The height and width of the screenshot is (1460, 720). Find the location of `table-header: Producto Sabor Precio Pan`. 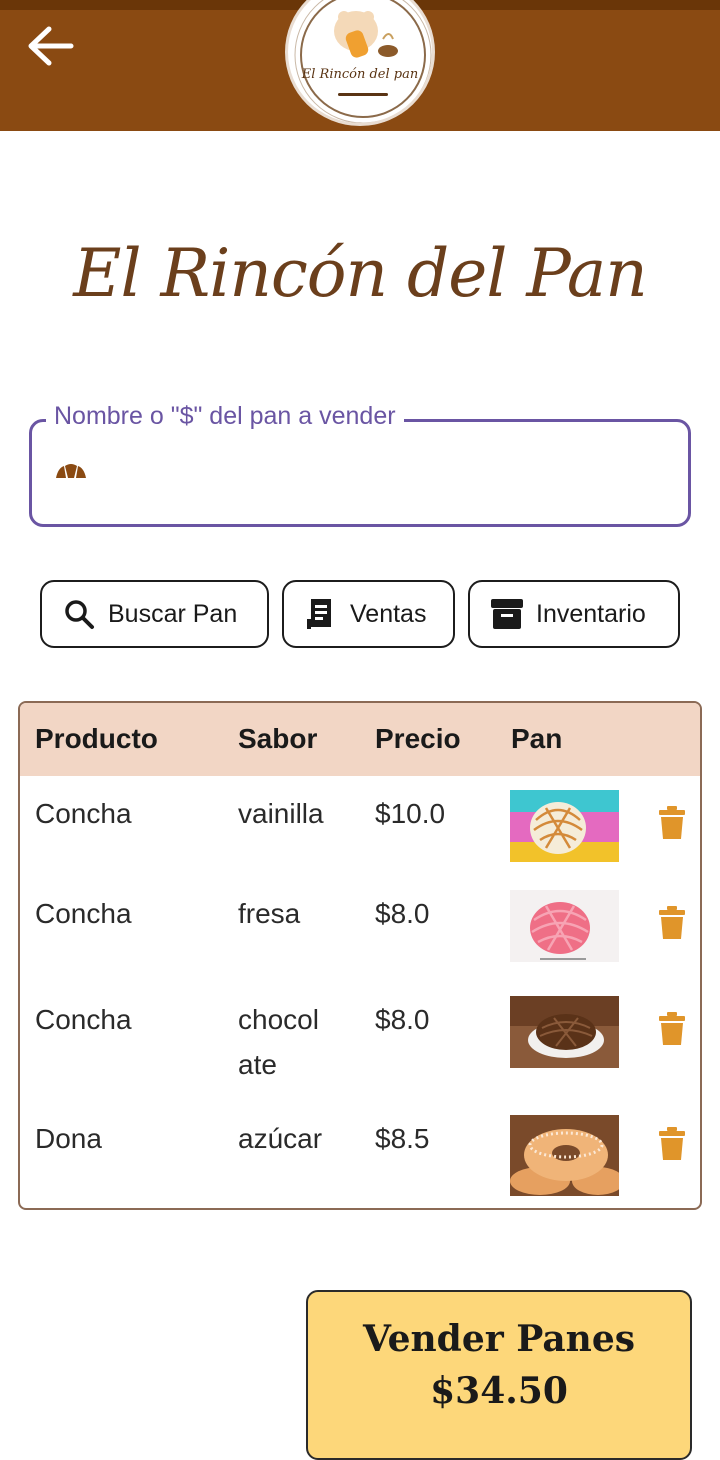

table-header: Producto Sabor Precio Pan is located at coordinates (360, 739).